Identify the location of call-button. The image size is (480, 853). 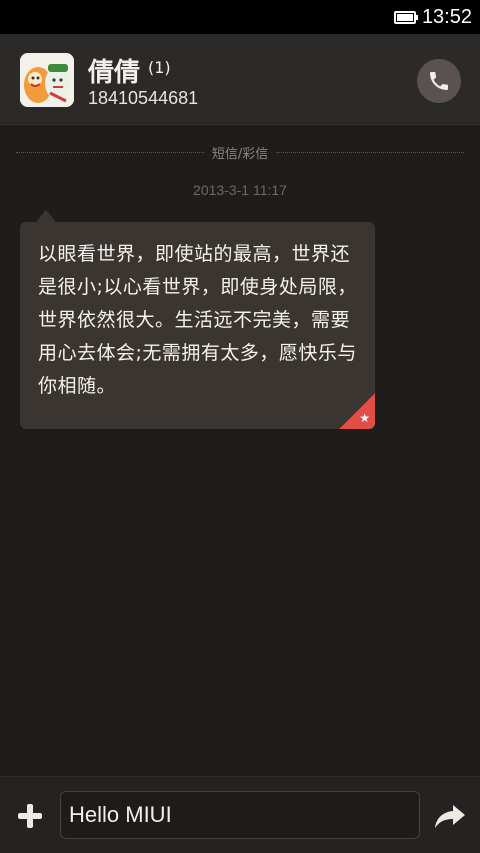
(439, 81).